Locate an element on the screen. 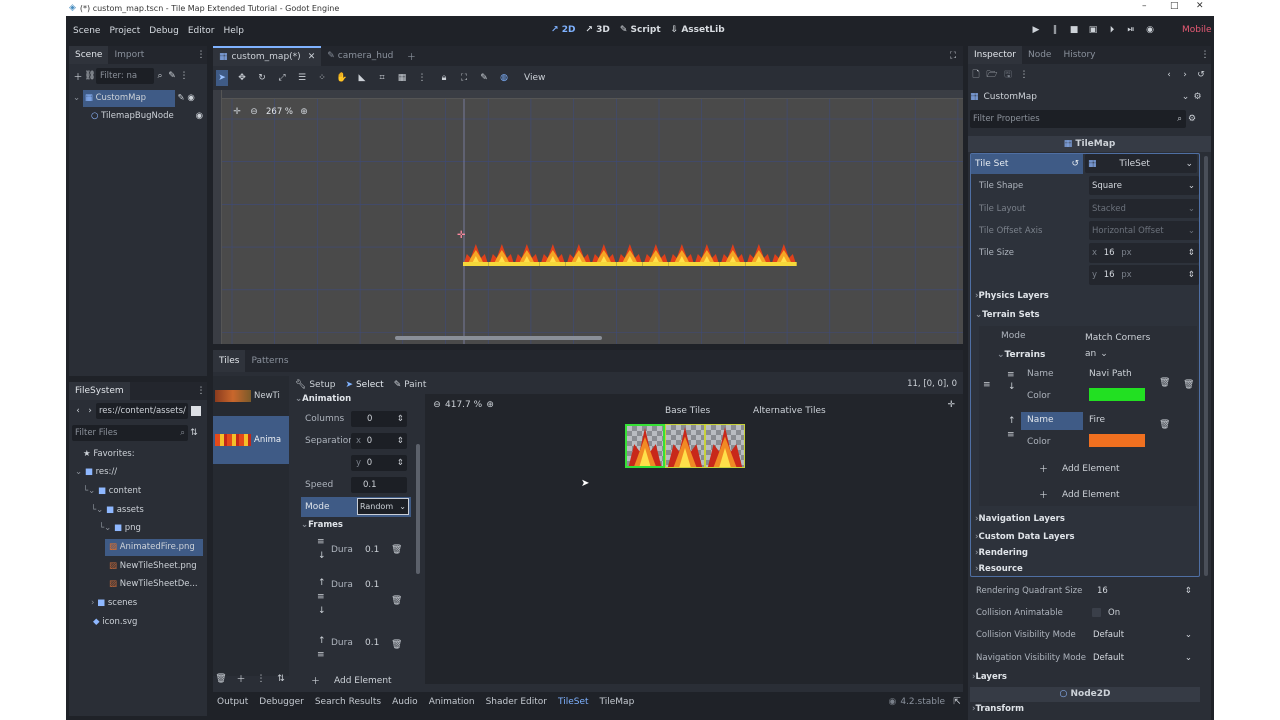 Image resolution: width=1280 pixels, height=720 pixels. tree-node-tilemapbugnode: ○ TilemapBugNode ◉ is located at coordinates (147, 116).